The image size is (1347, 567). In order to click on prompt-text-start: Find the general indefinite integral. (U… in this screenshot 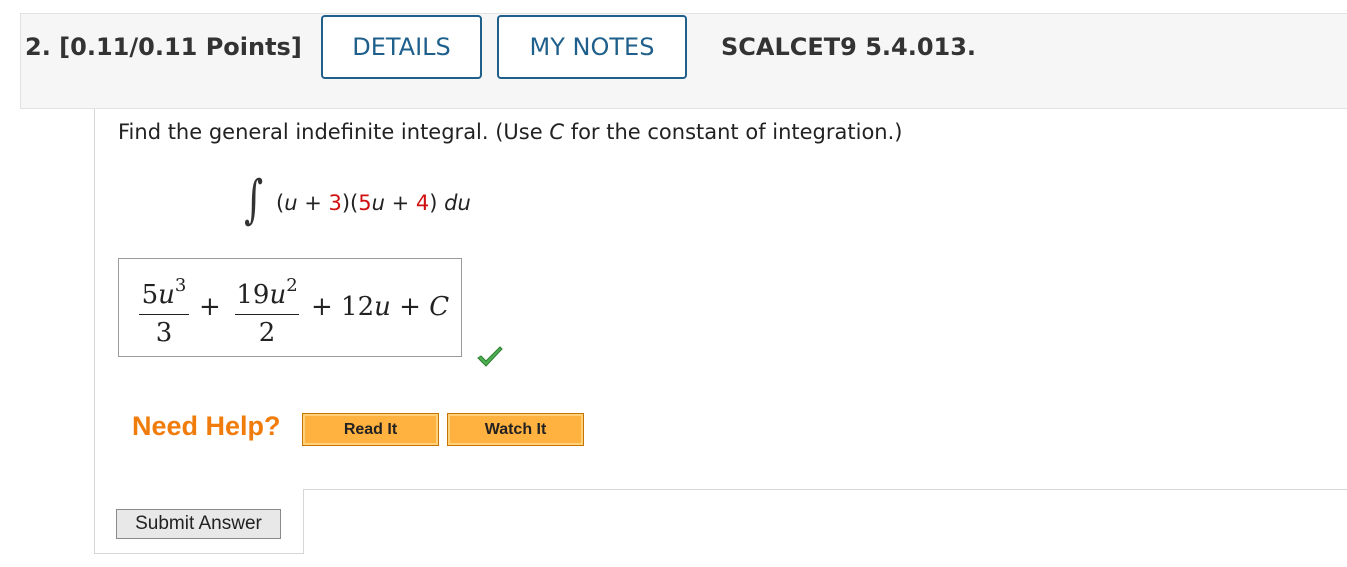, I will do `click(334, 132)`.